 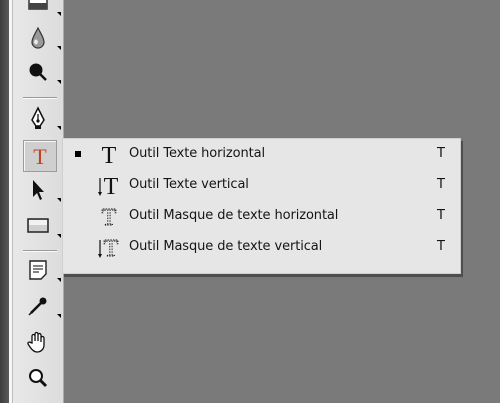 I want to click on menu-item-type-horizontal: T Outil Texte horizontal T, so click(x=261, y=154).